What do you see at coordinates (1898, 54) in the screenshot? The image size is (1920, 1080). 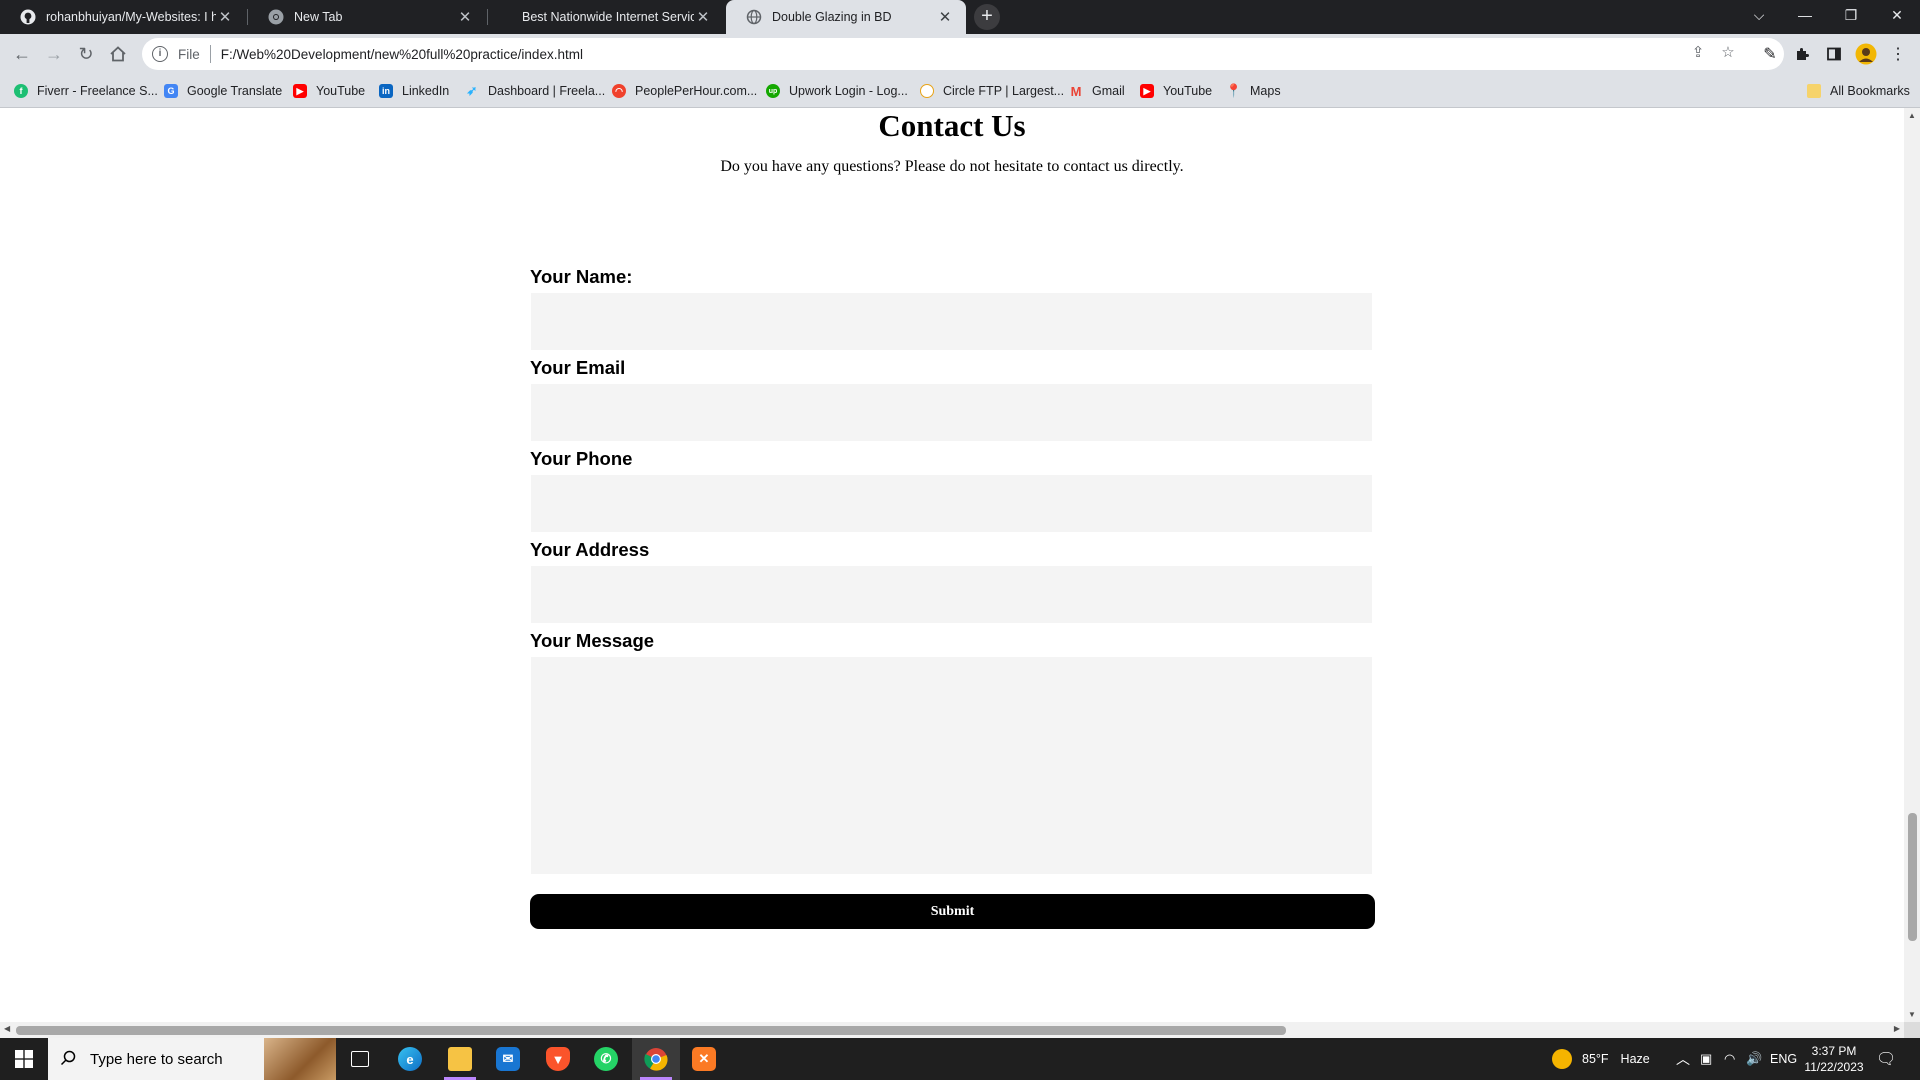 I see `menu-kebab-icon: ⋮` at bounding box center [1898, 54].